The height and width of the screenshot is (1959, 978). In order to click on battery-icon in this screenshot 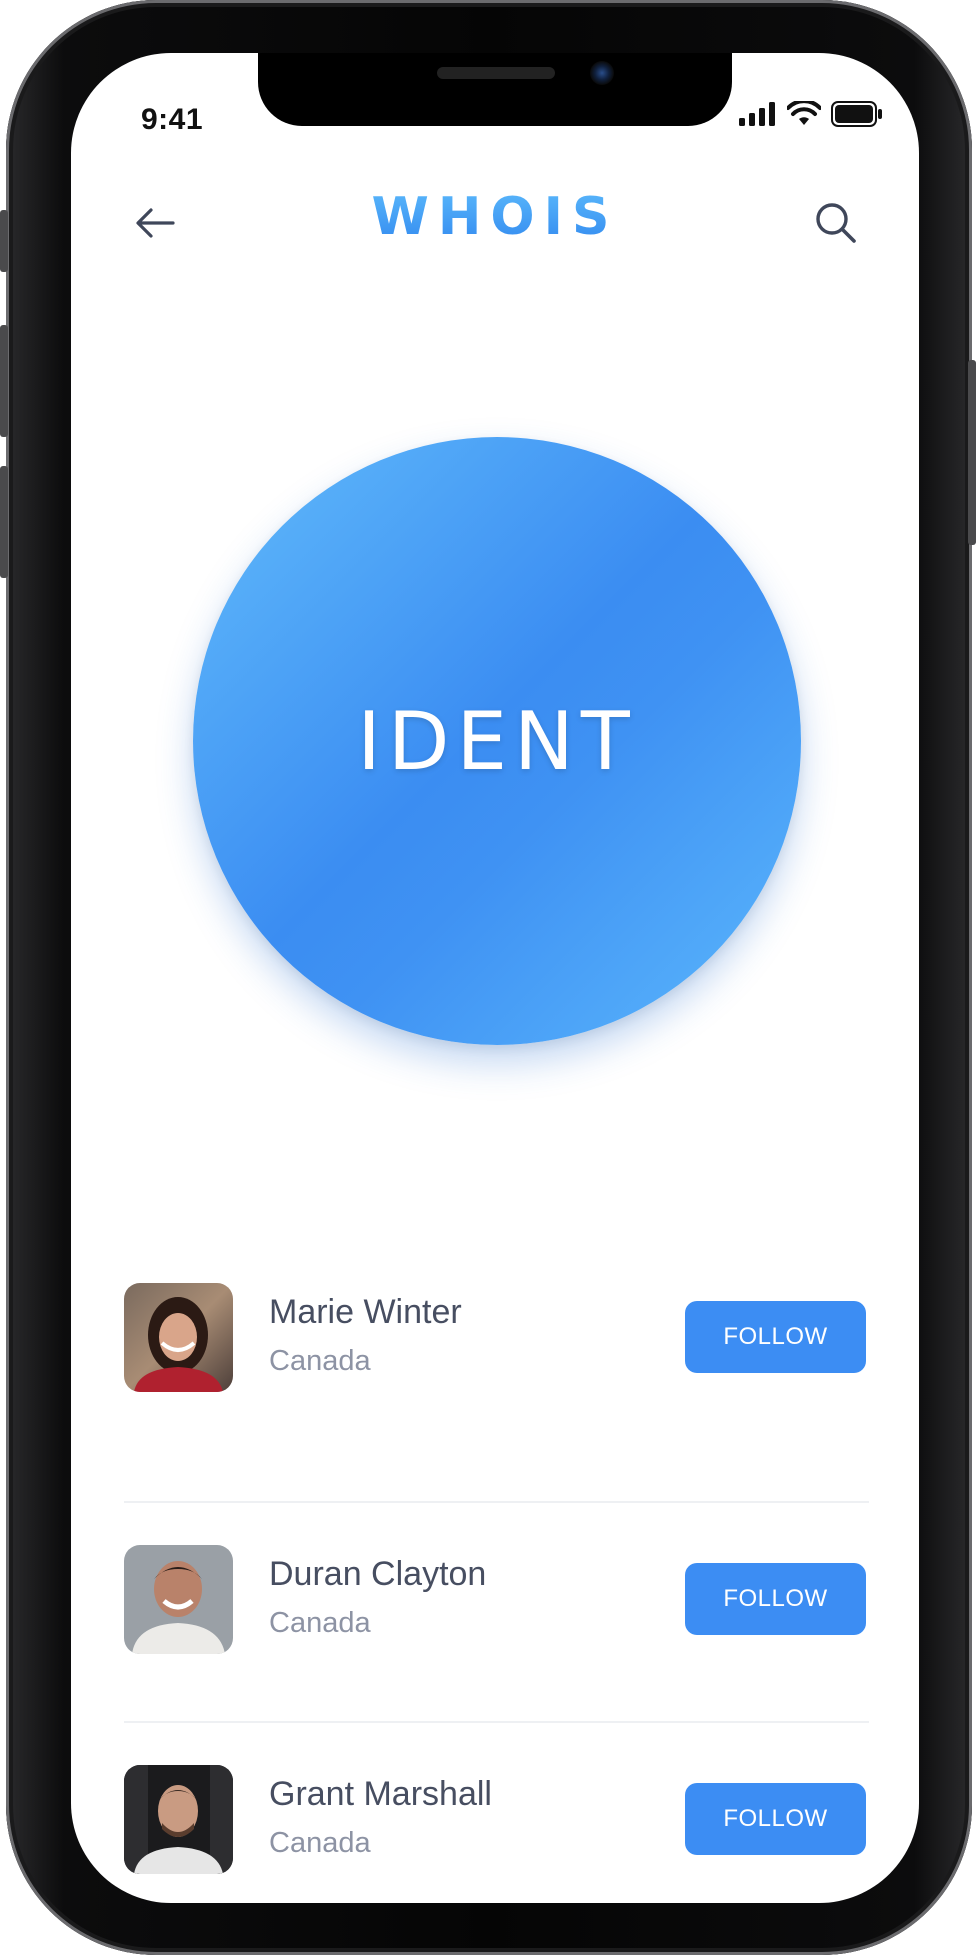, I will do `click(856, 114)`.